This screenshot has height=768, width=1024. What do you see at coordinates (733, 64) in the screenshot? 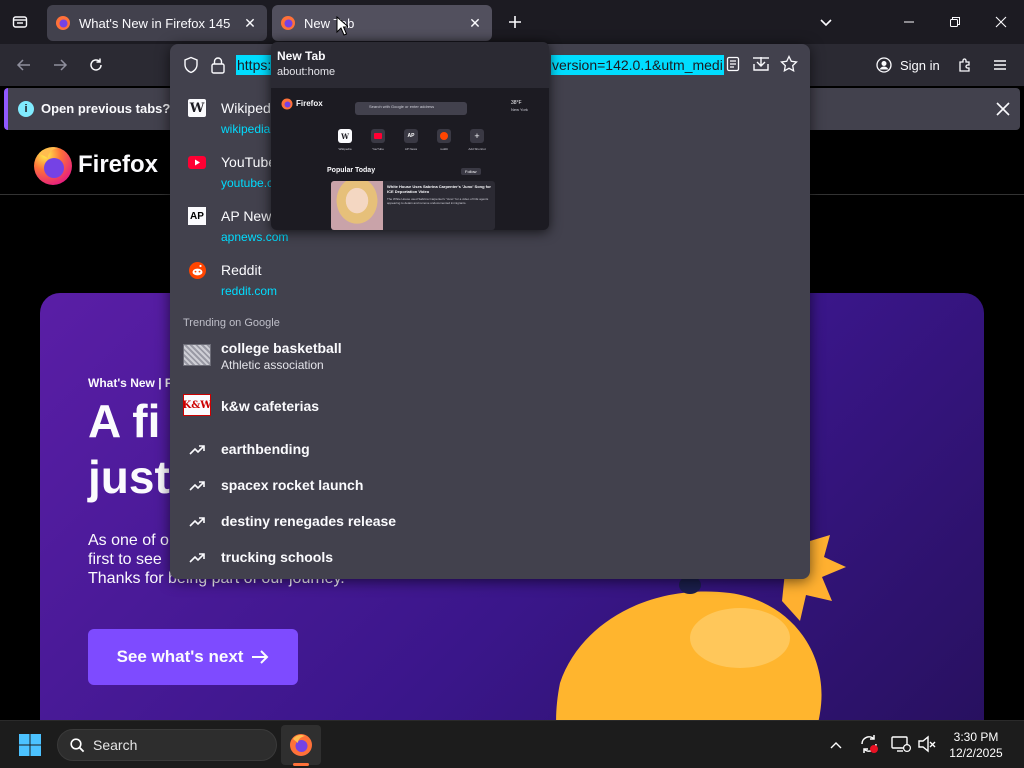
I see `reader-view-icon` at bounding box center [733, 64].